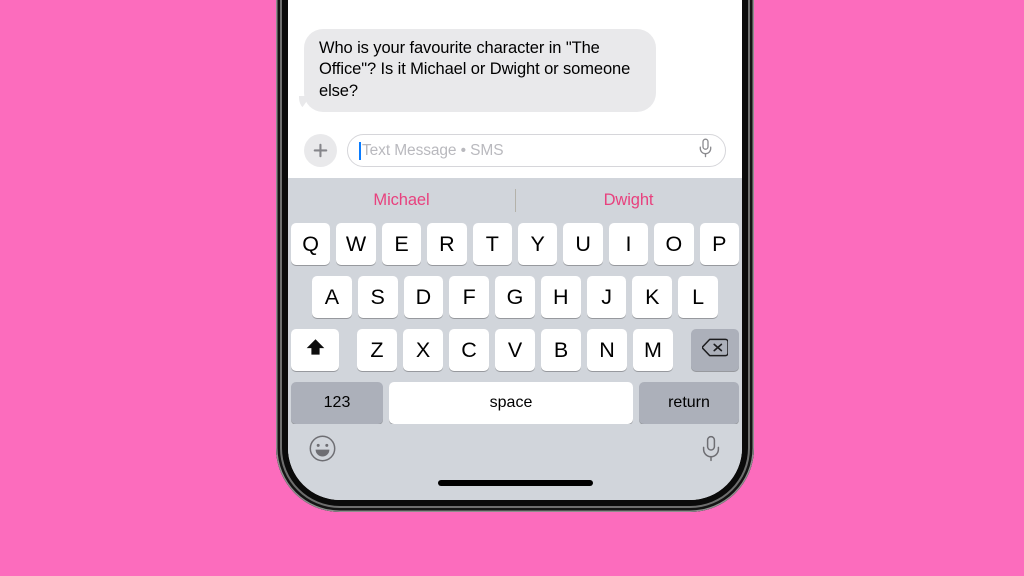 The image size is (1024, 576). Describe the element at coordinates (583, 244) in the screenshot. I see `key-u: U` at that location.